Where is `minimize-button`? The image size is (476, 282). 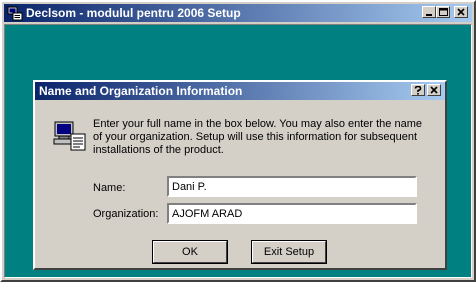
minimize-button is located at coordinates (429, 12).